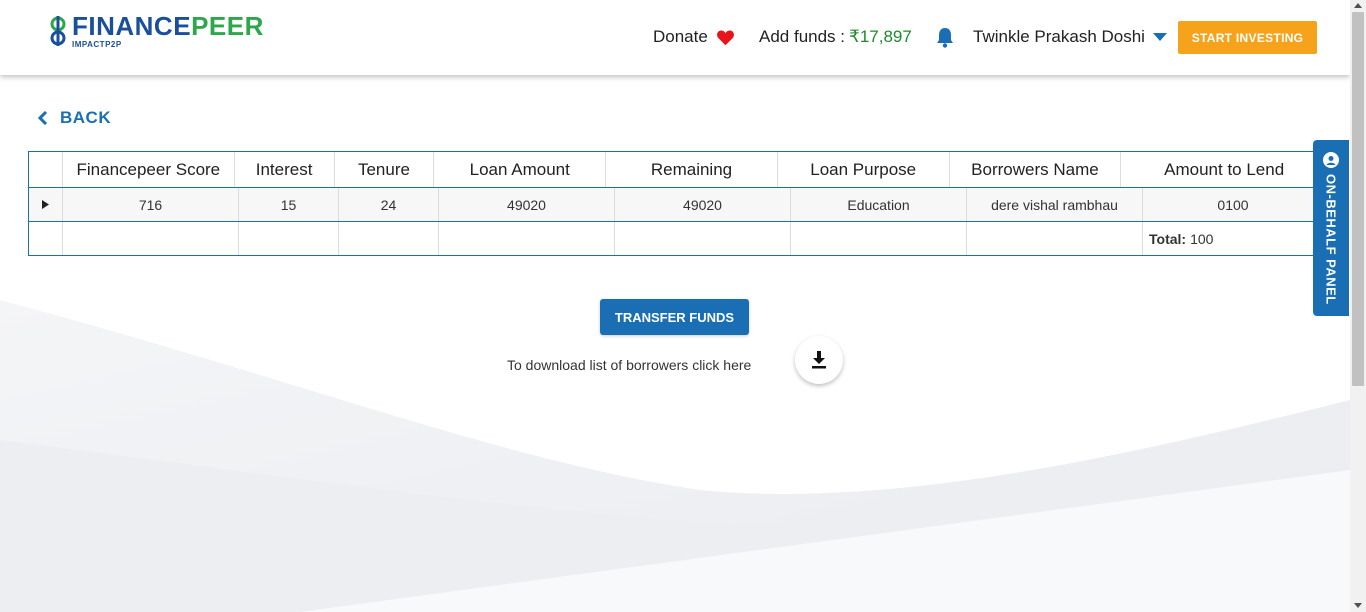 This screenshot has width=1366, height=612. I want to click on expand-row-icon, so click(45, 204).